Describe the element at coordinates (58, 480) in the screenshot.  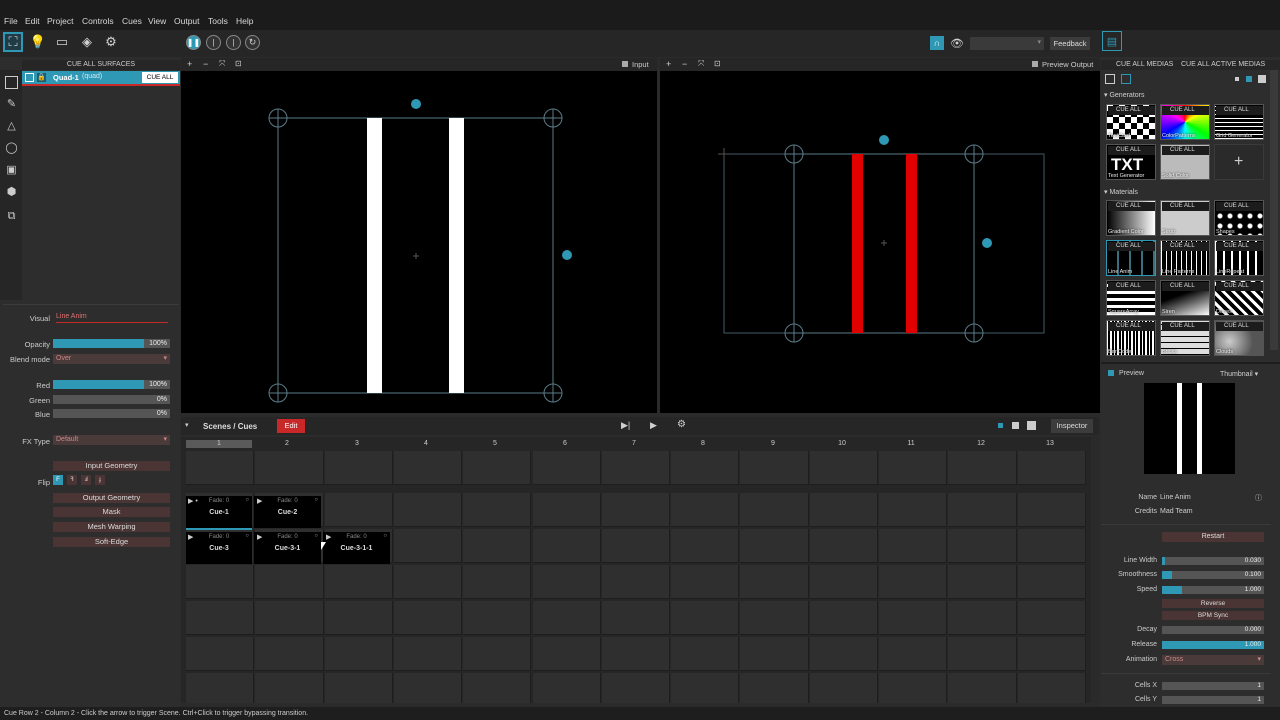
I see `flip-none-button: F` at that location.